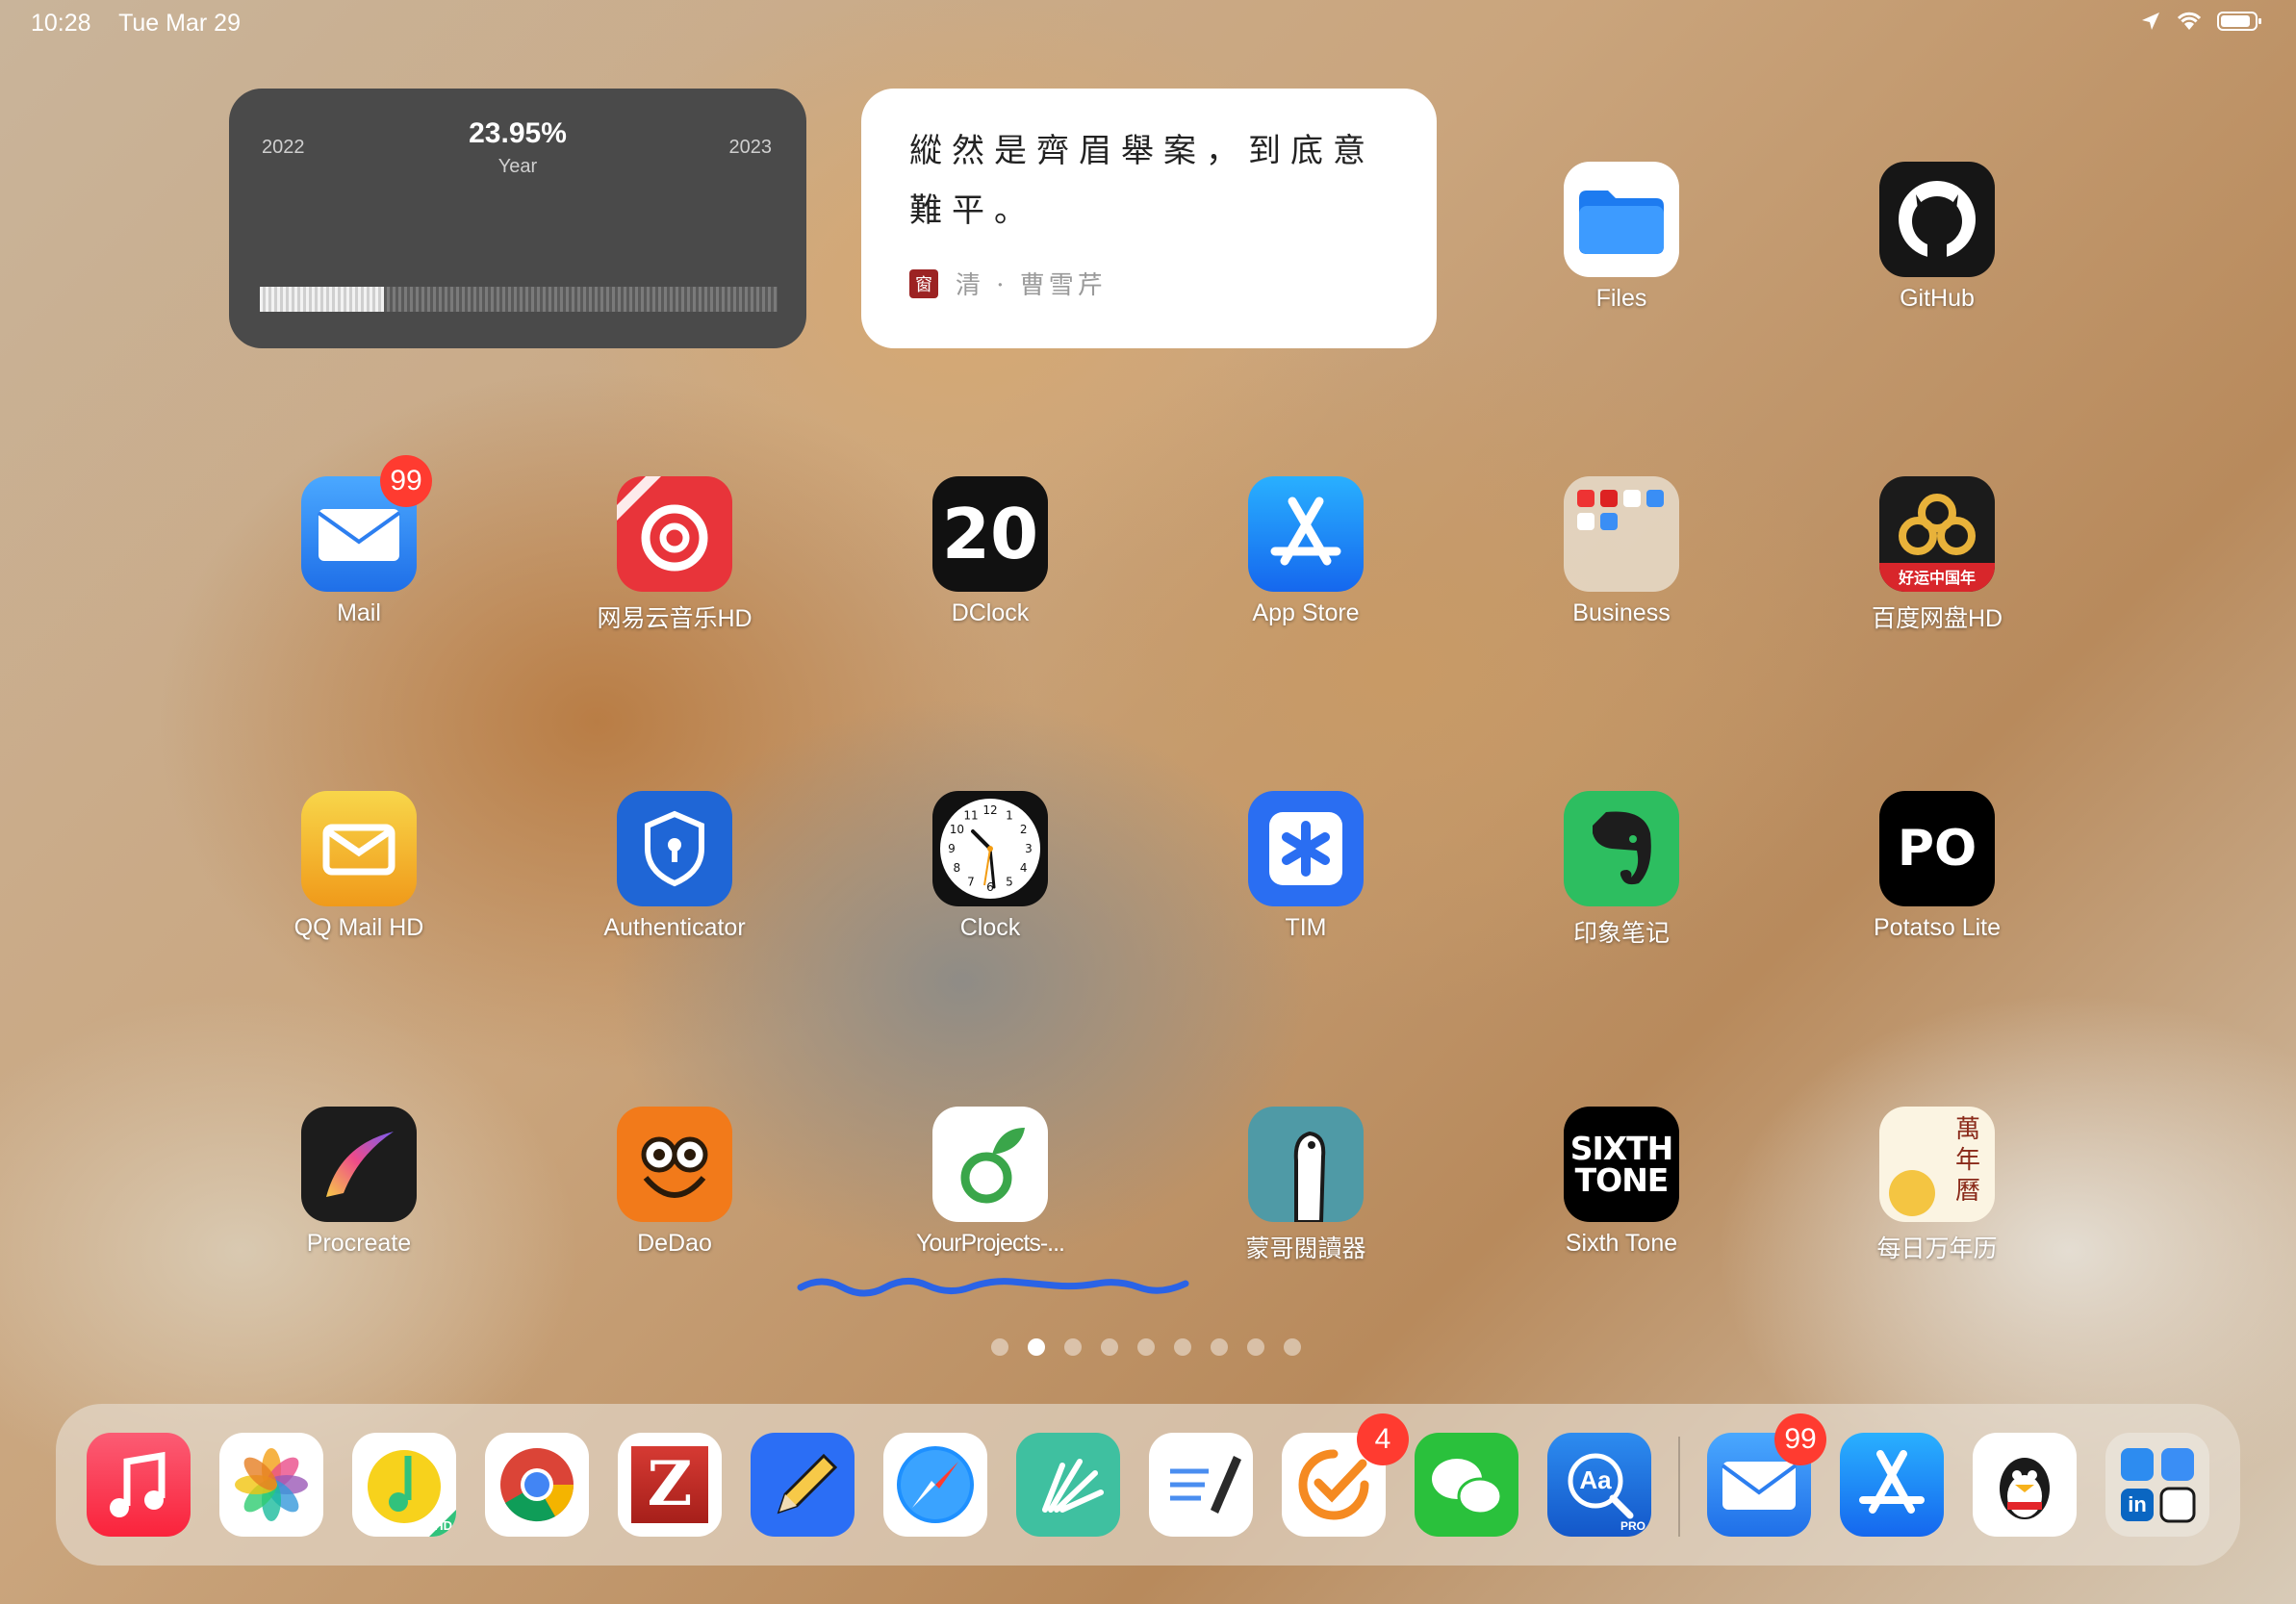  I want to click on photos-icon, so click(271, 1484).